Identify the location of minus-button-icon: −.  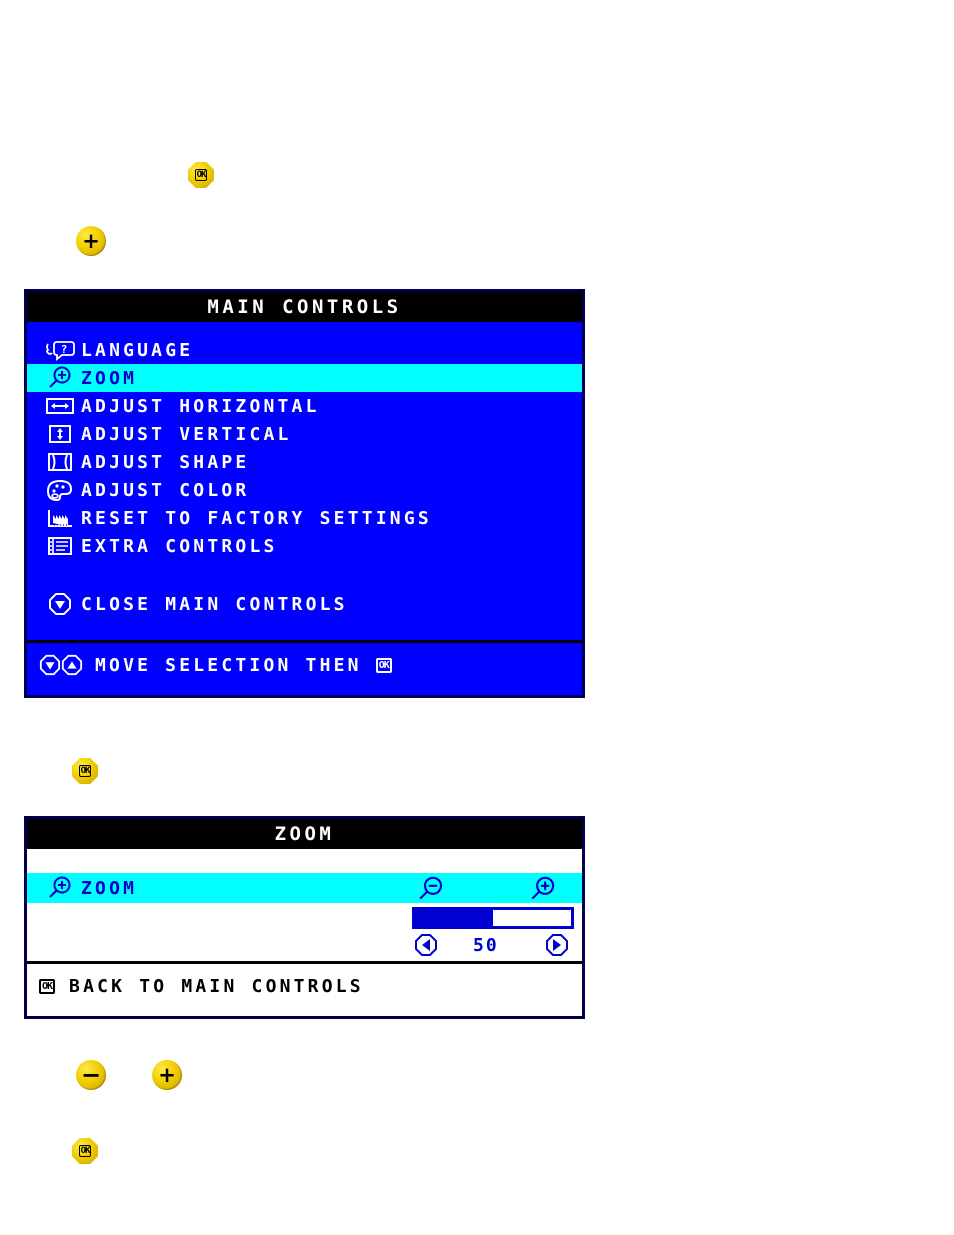
(91, 1075).